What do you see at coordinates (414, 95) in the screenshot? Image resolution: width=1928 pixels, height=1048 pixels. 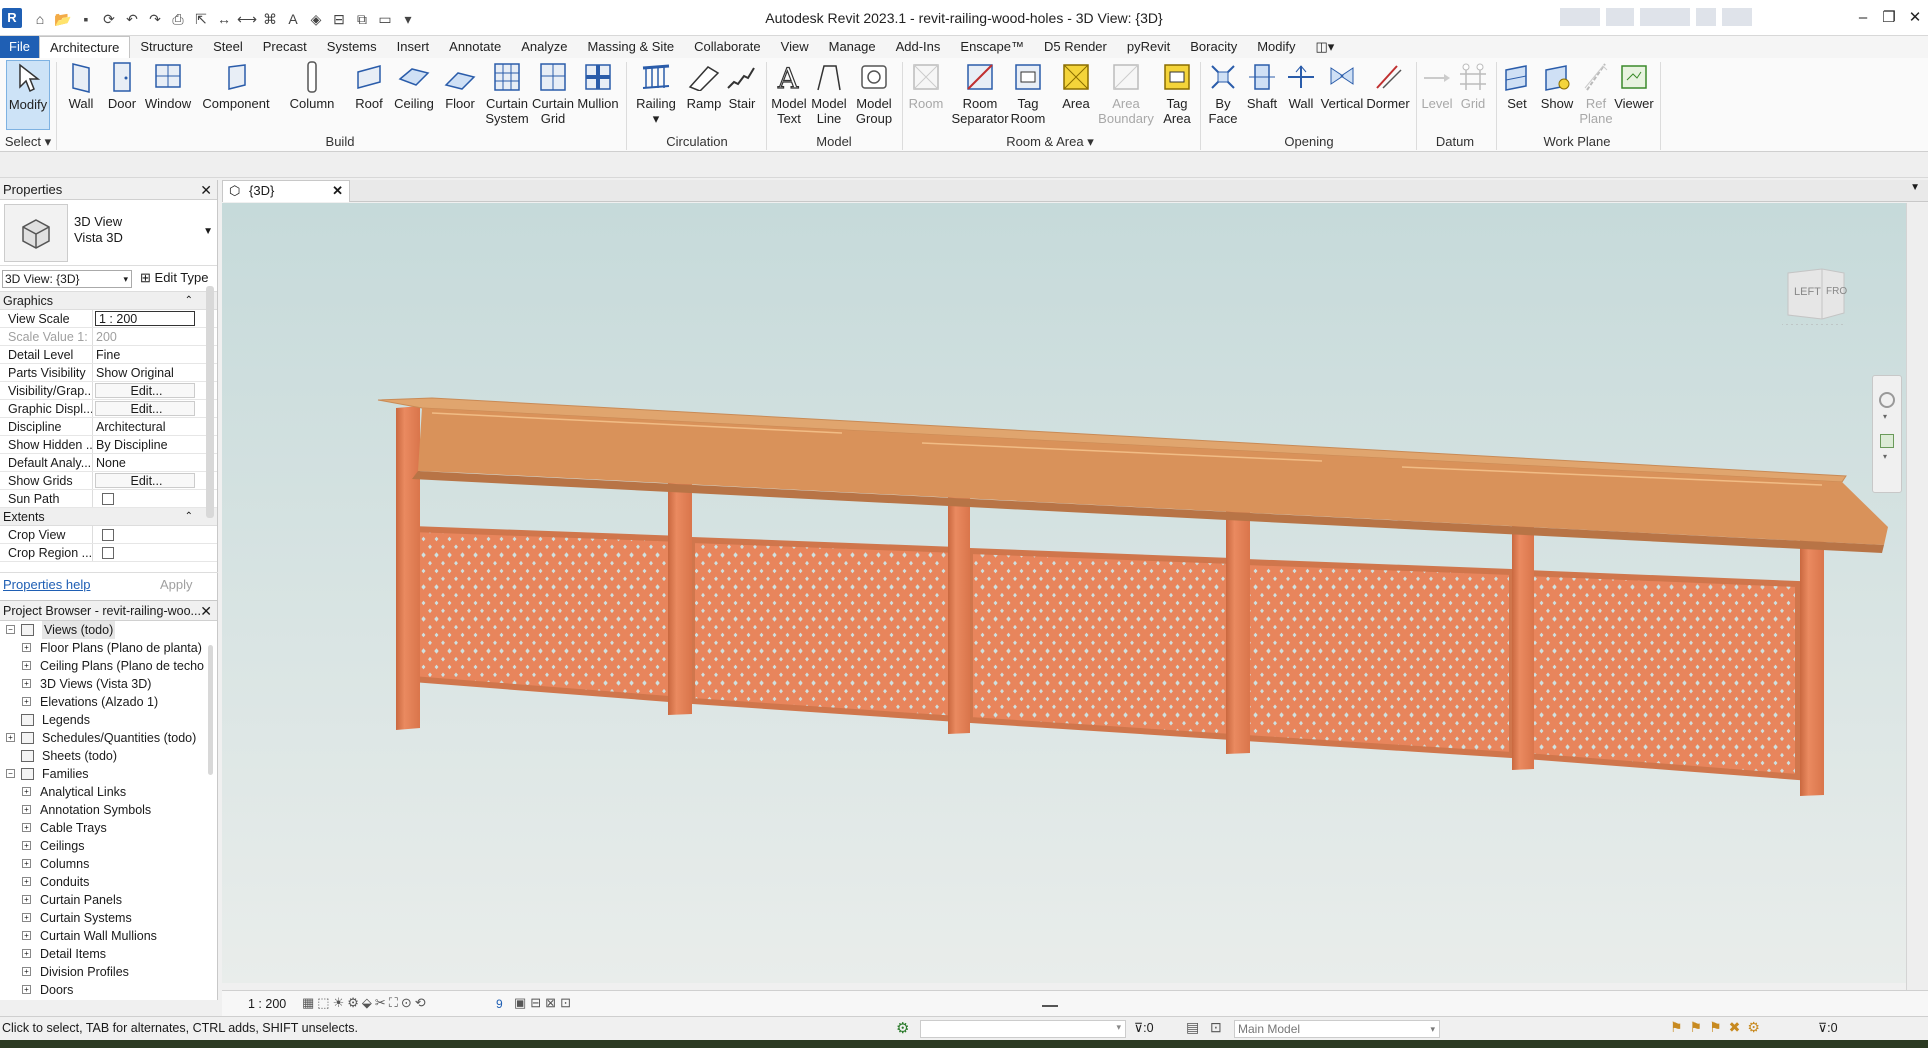 I see `ceiling-button: Ceiling` at bounding box center [414, 95].